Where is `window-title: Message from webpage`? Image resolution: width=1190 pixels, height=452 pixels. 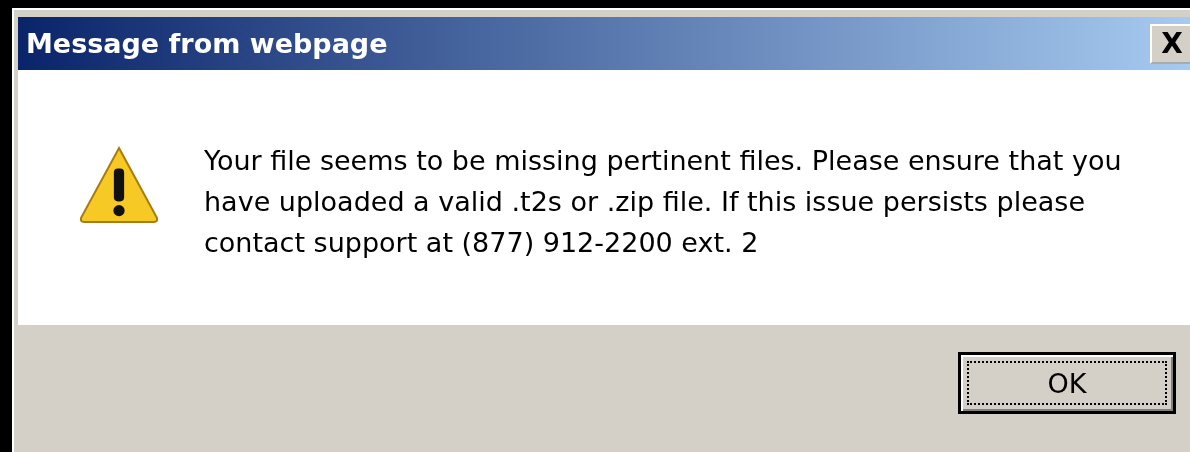
window-title: Message from webpage is located at coordinates (207, 43).